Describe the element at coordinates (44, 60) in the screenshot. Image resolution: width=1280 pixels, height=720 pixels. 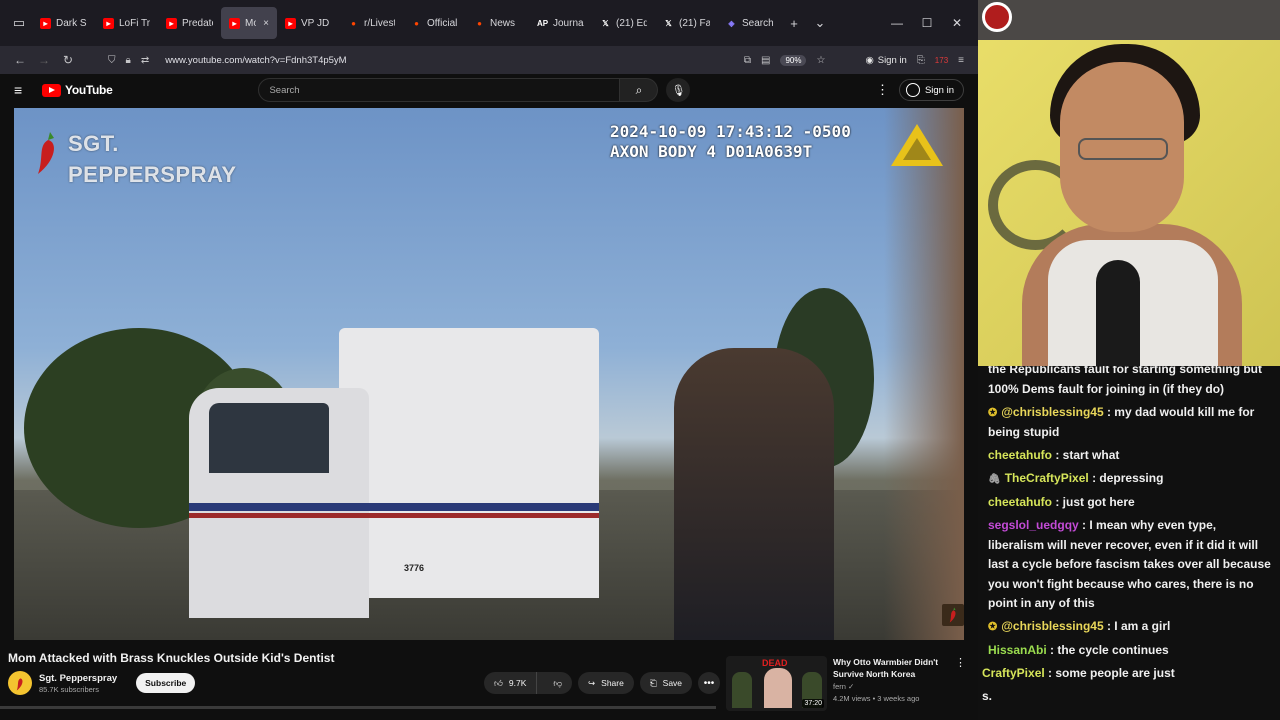
I see `forward-arrow-icon: →` at that location.